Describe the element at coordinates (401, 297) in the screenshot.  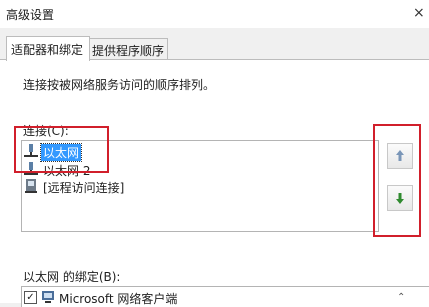
I see `tree-expand-icon: ⌃` at that location.